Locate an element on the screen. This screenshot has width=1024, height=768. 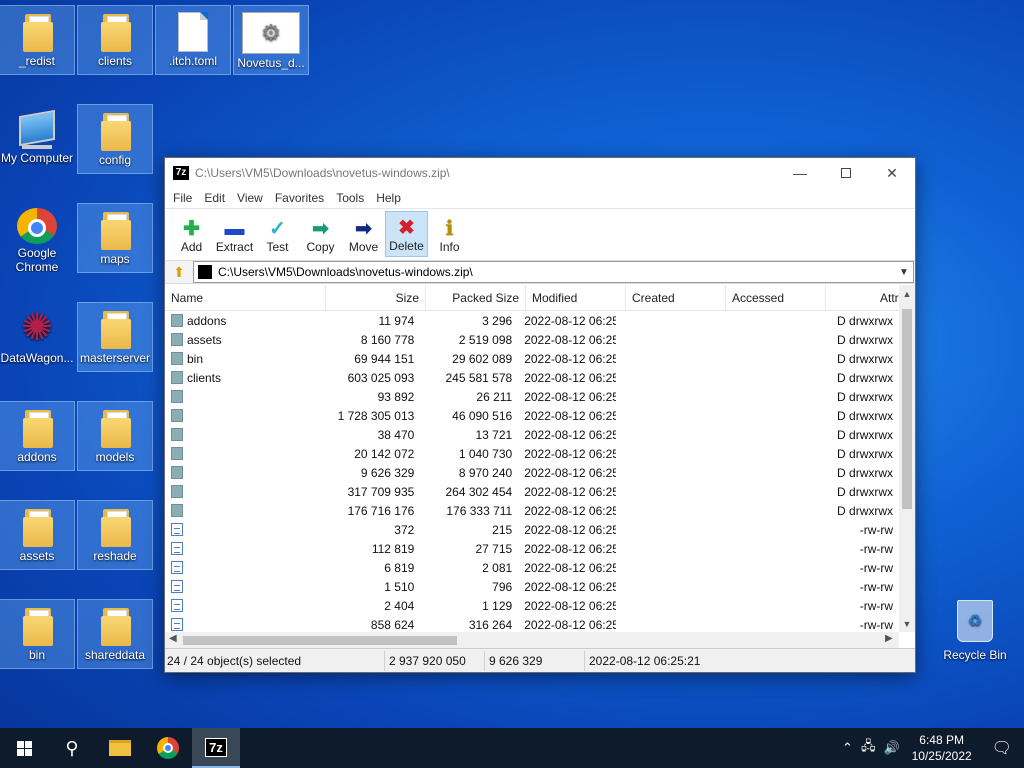
toolbar-label: Delete is located at coordinates (406, 246).